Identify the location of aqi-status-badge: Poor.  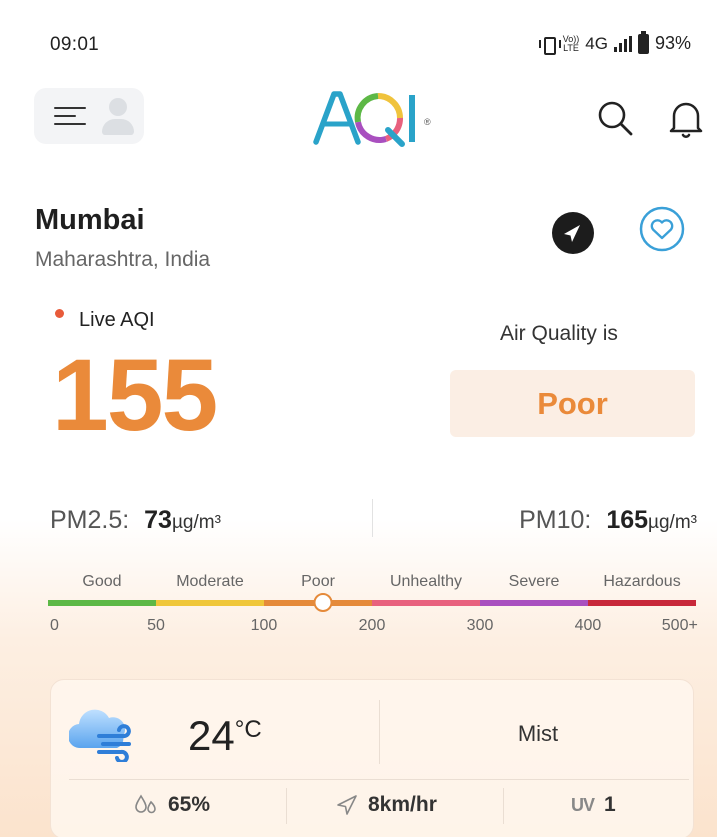
(572, 403).